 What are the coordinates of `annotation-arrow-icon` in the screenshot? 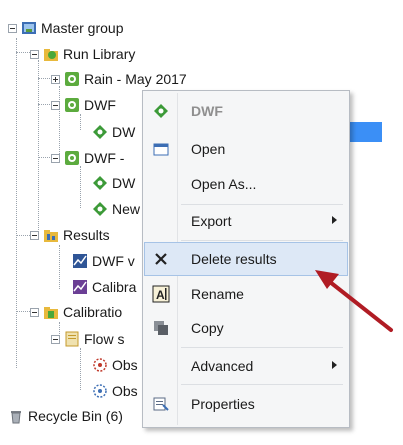 It's located at (354, 301).